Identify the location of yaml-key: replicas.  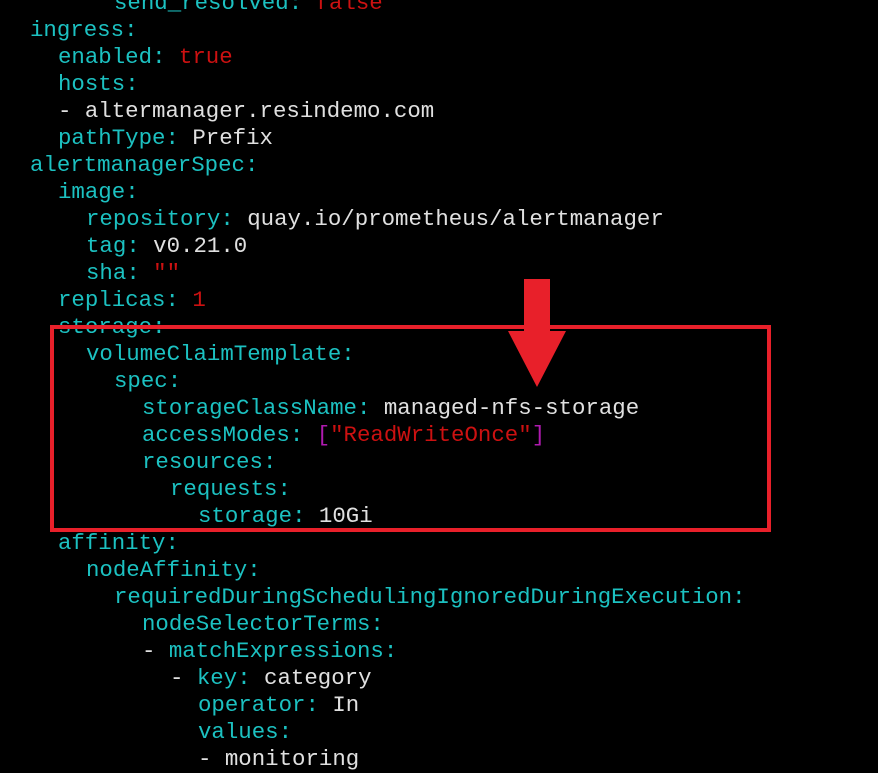
(112, 300).